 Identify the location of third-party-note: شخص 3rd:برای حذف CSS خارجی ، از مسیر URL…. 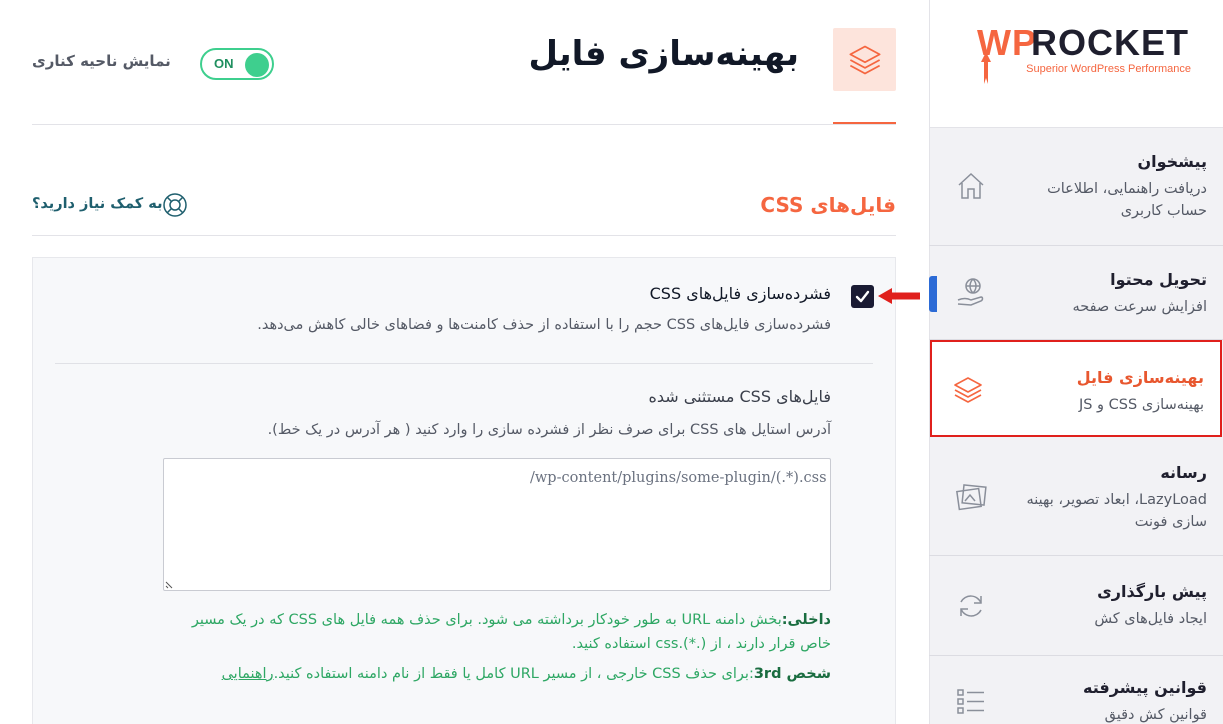
(501, 674).